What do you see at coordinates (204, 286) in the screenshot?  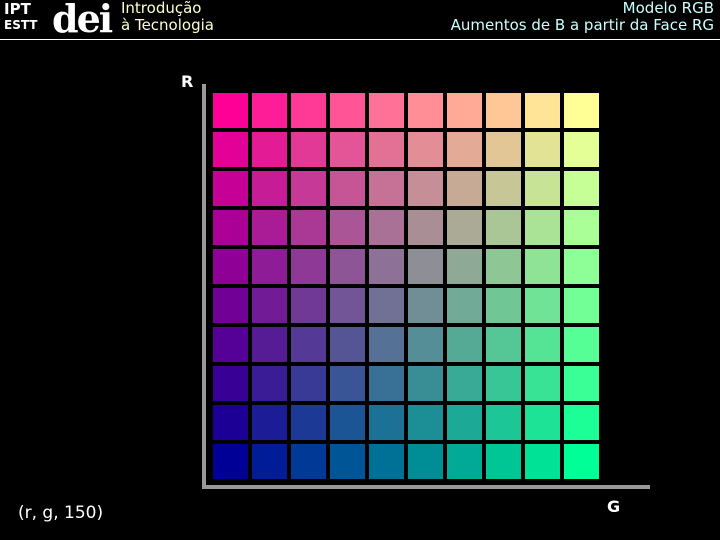 I see `r-axis` at bounding box center [204, 286].